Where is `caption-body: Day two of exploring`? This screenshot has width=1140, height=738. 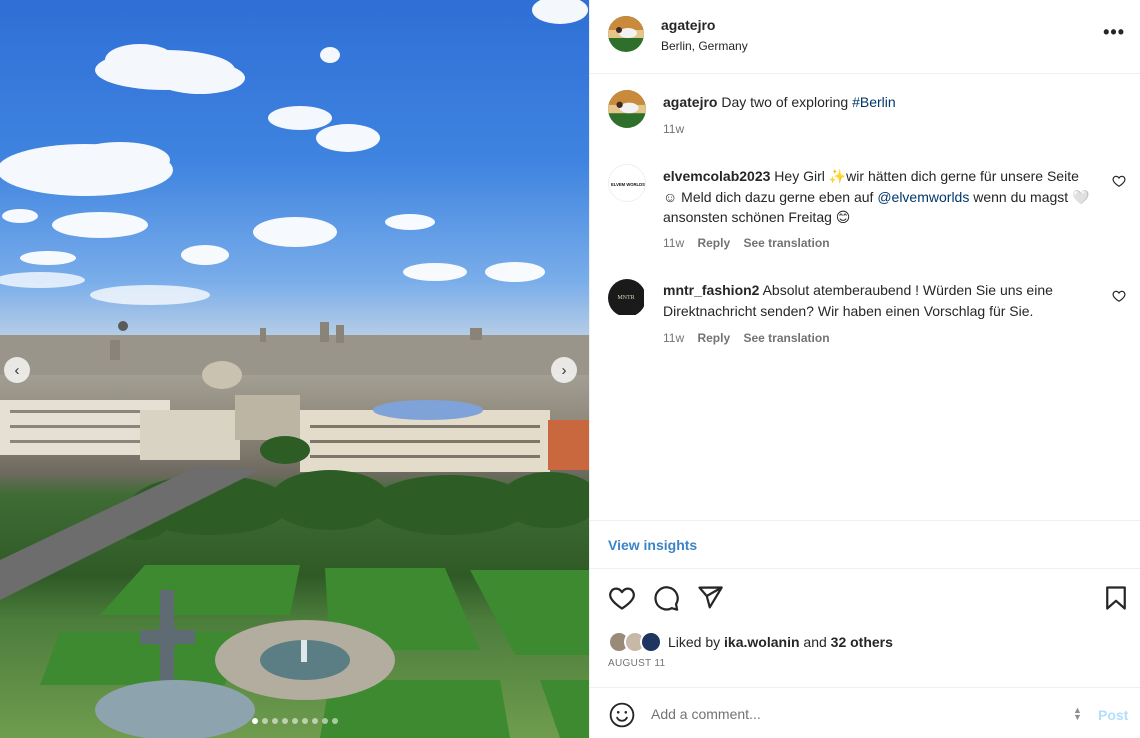 caption-body: Day two of exploring is located at coordinates (785, 102).